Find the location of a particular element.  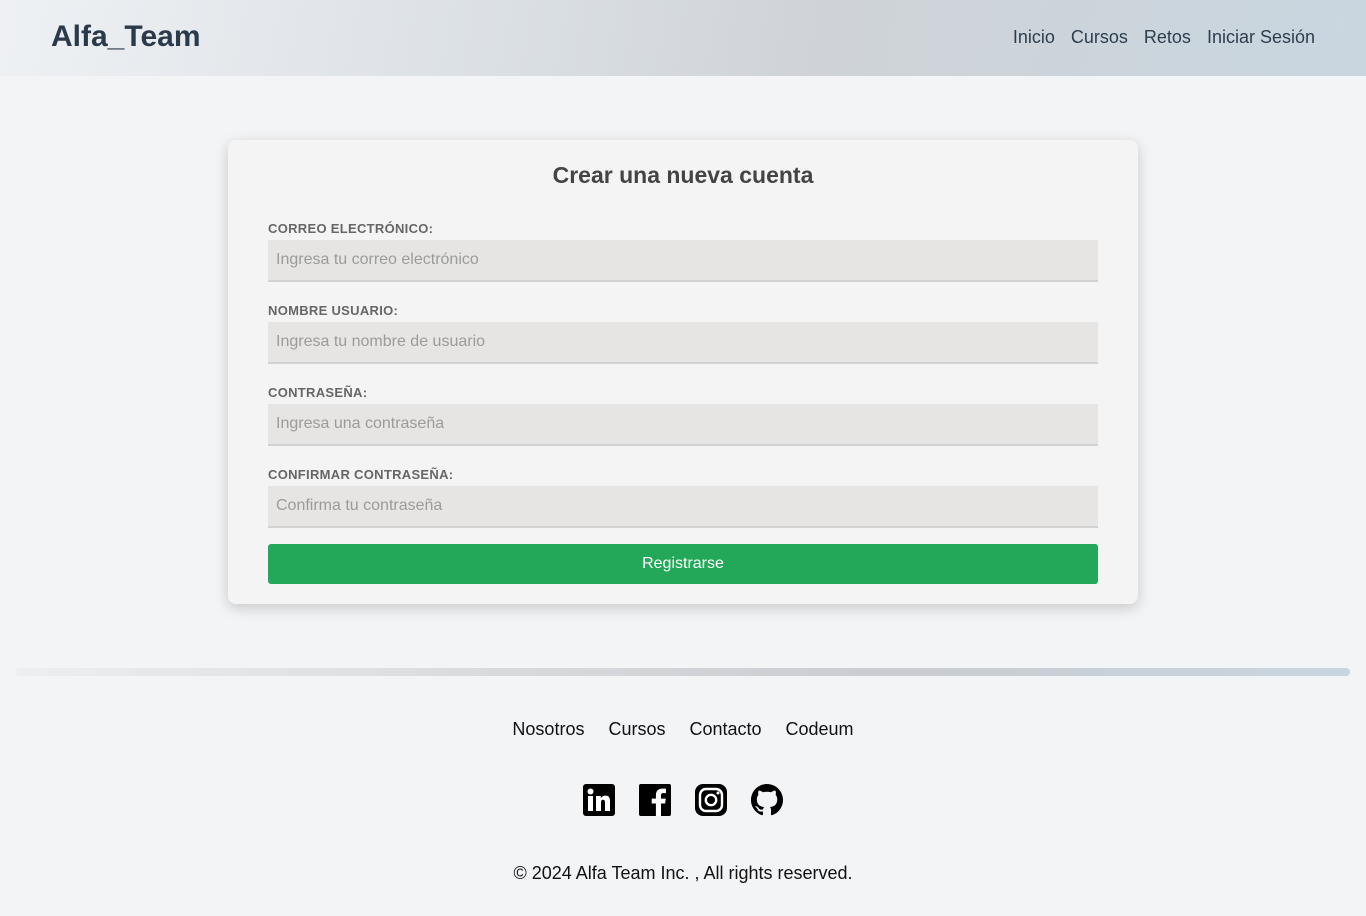

facebook-icon is located at coordinates (655, 800).